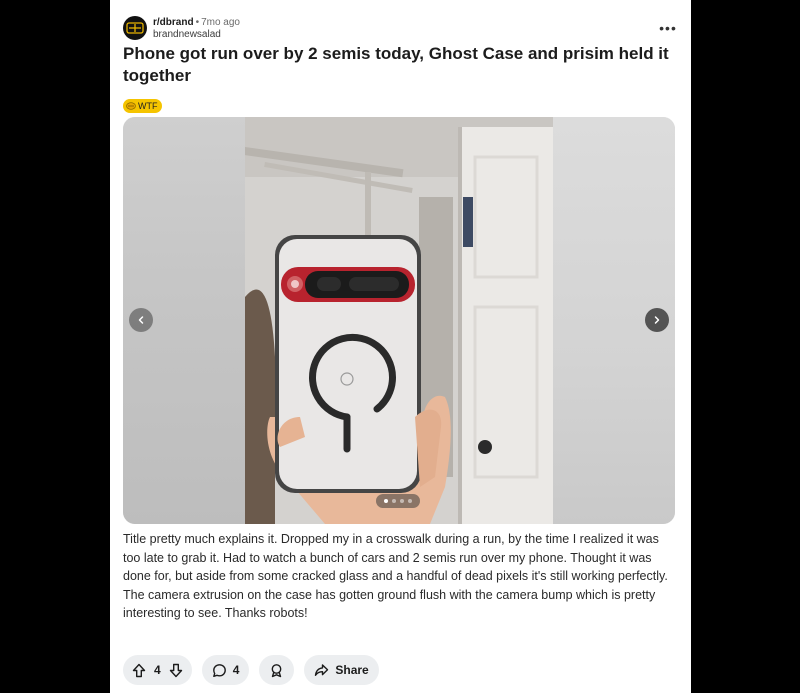 This screenshot has width=800, height=693. What do you see at coordinates (220, 22) in the screenshot?
I see `post-time: 7mo ago` at bounding box center [220, 22].